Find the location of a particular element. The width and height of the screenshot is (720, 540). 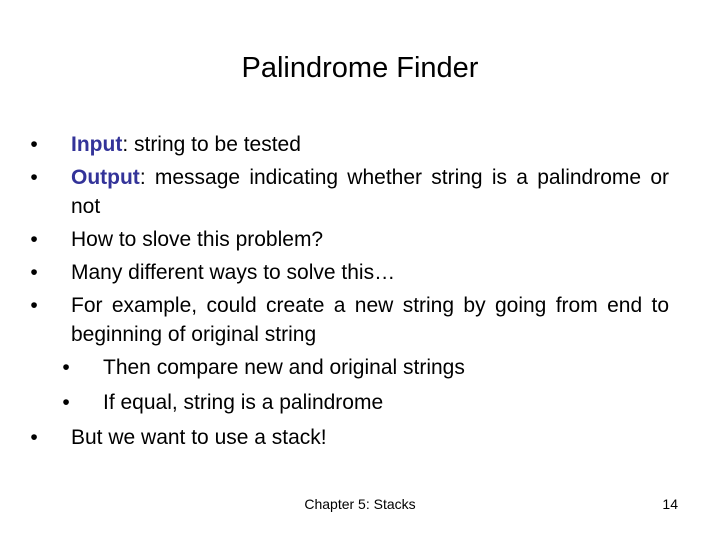

sub-bullet-item: • If equal, string is a palindrome is located at coordinates (347, 402).